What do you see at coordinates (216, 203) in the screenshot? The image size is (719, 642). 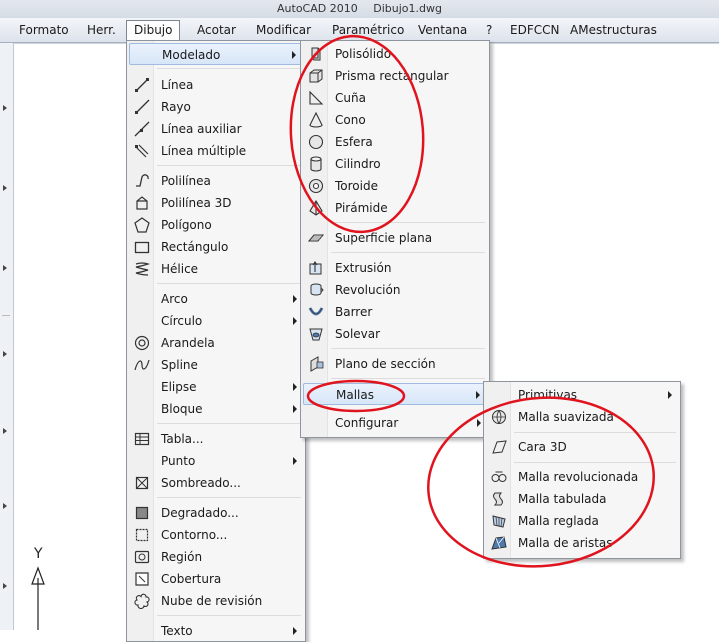 I see `menu-item-polilinea-3d: Polilínea 3D` at bounding box center [216, 203].